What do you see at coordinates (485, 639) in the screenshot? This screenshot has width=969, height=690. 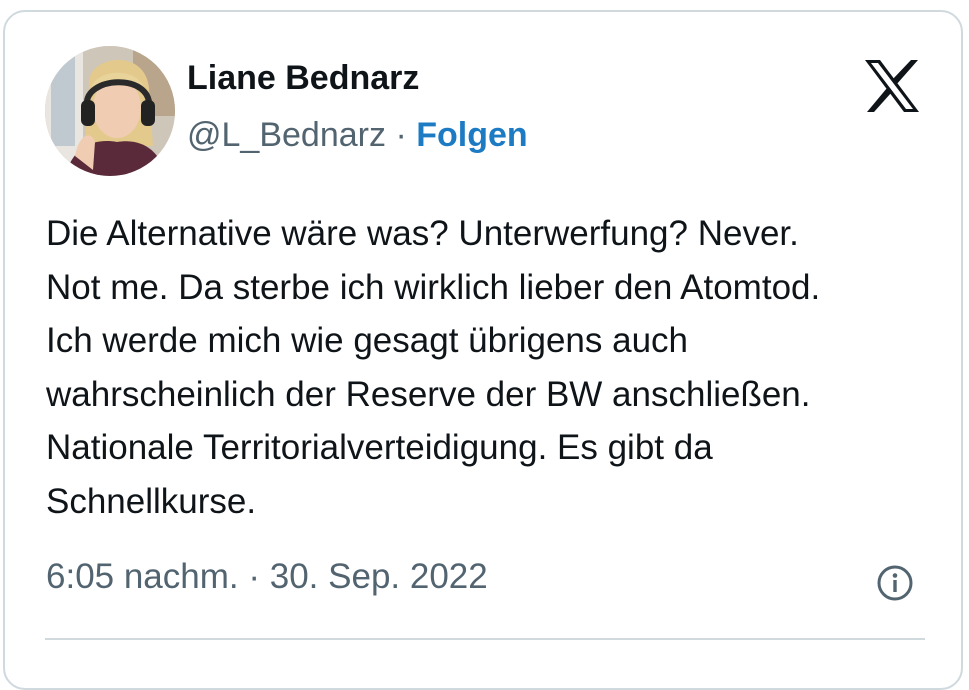 I see `divider` at bounding box center [485, 639].